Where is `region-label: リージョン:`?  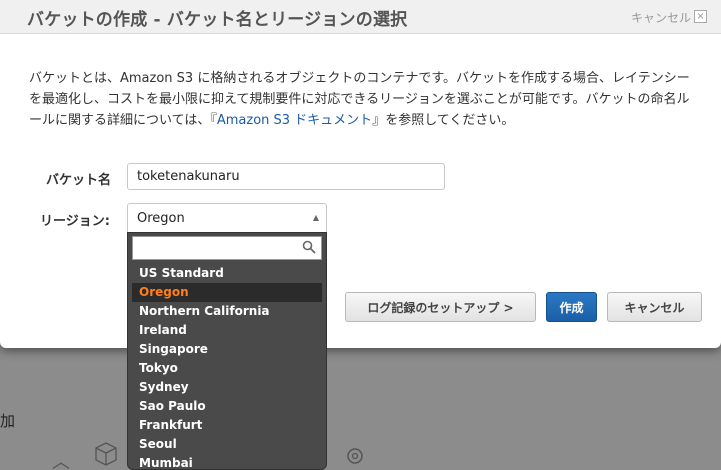
region-label: リージョン: is located at coordinates (75, 221).